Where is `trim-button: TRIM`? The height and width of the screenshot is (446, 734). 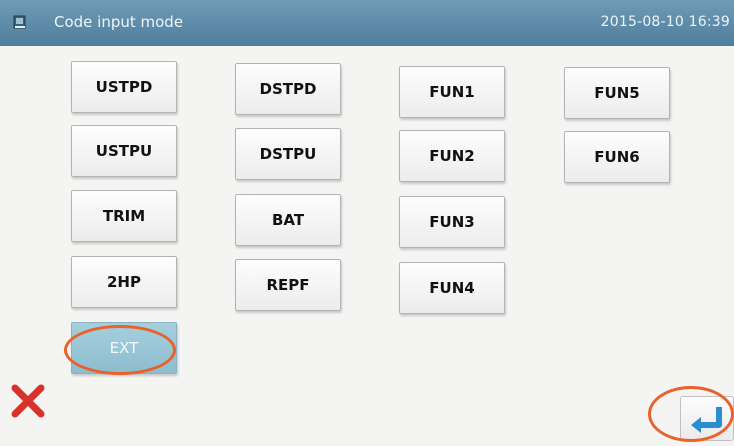 trim-button: TRIM is located at coordinates (124, 216).